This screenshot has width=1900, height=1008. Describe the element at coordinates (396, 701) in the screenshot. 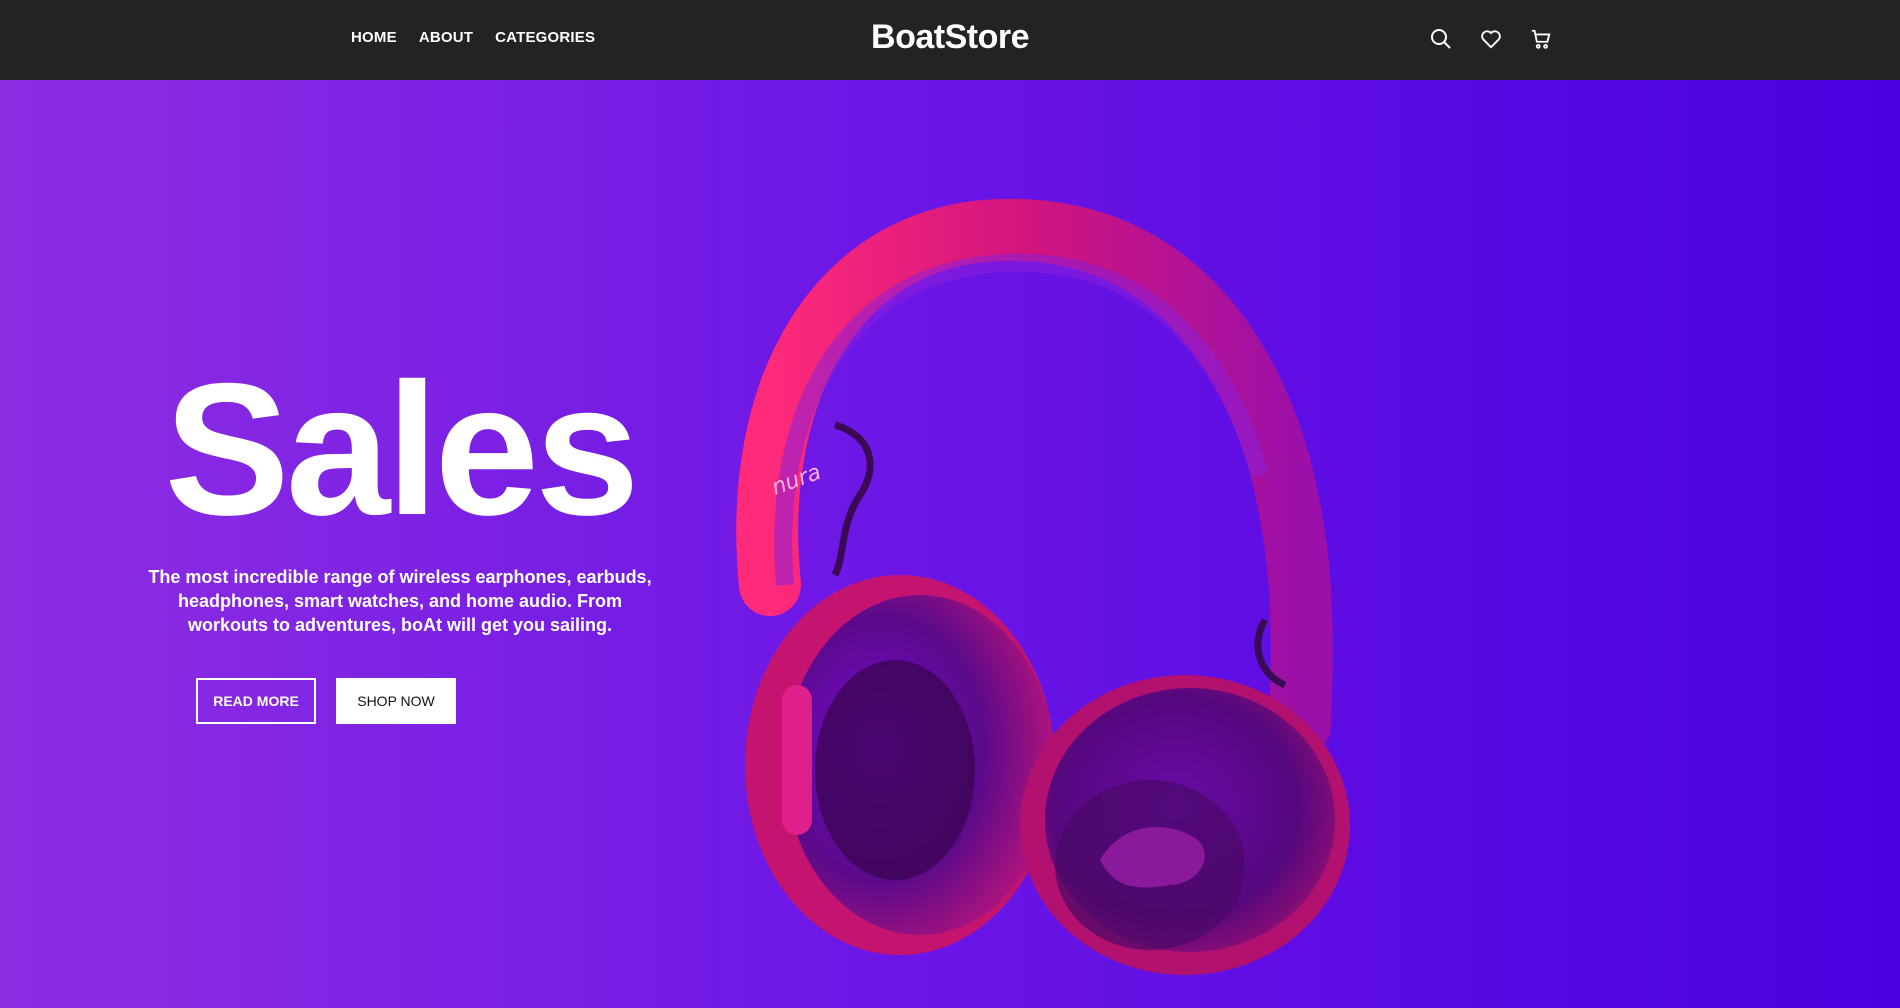

I see `shop-now-button: SHOP NOW` at that location.